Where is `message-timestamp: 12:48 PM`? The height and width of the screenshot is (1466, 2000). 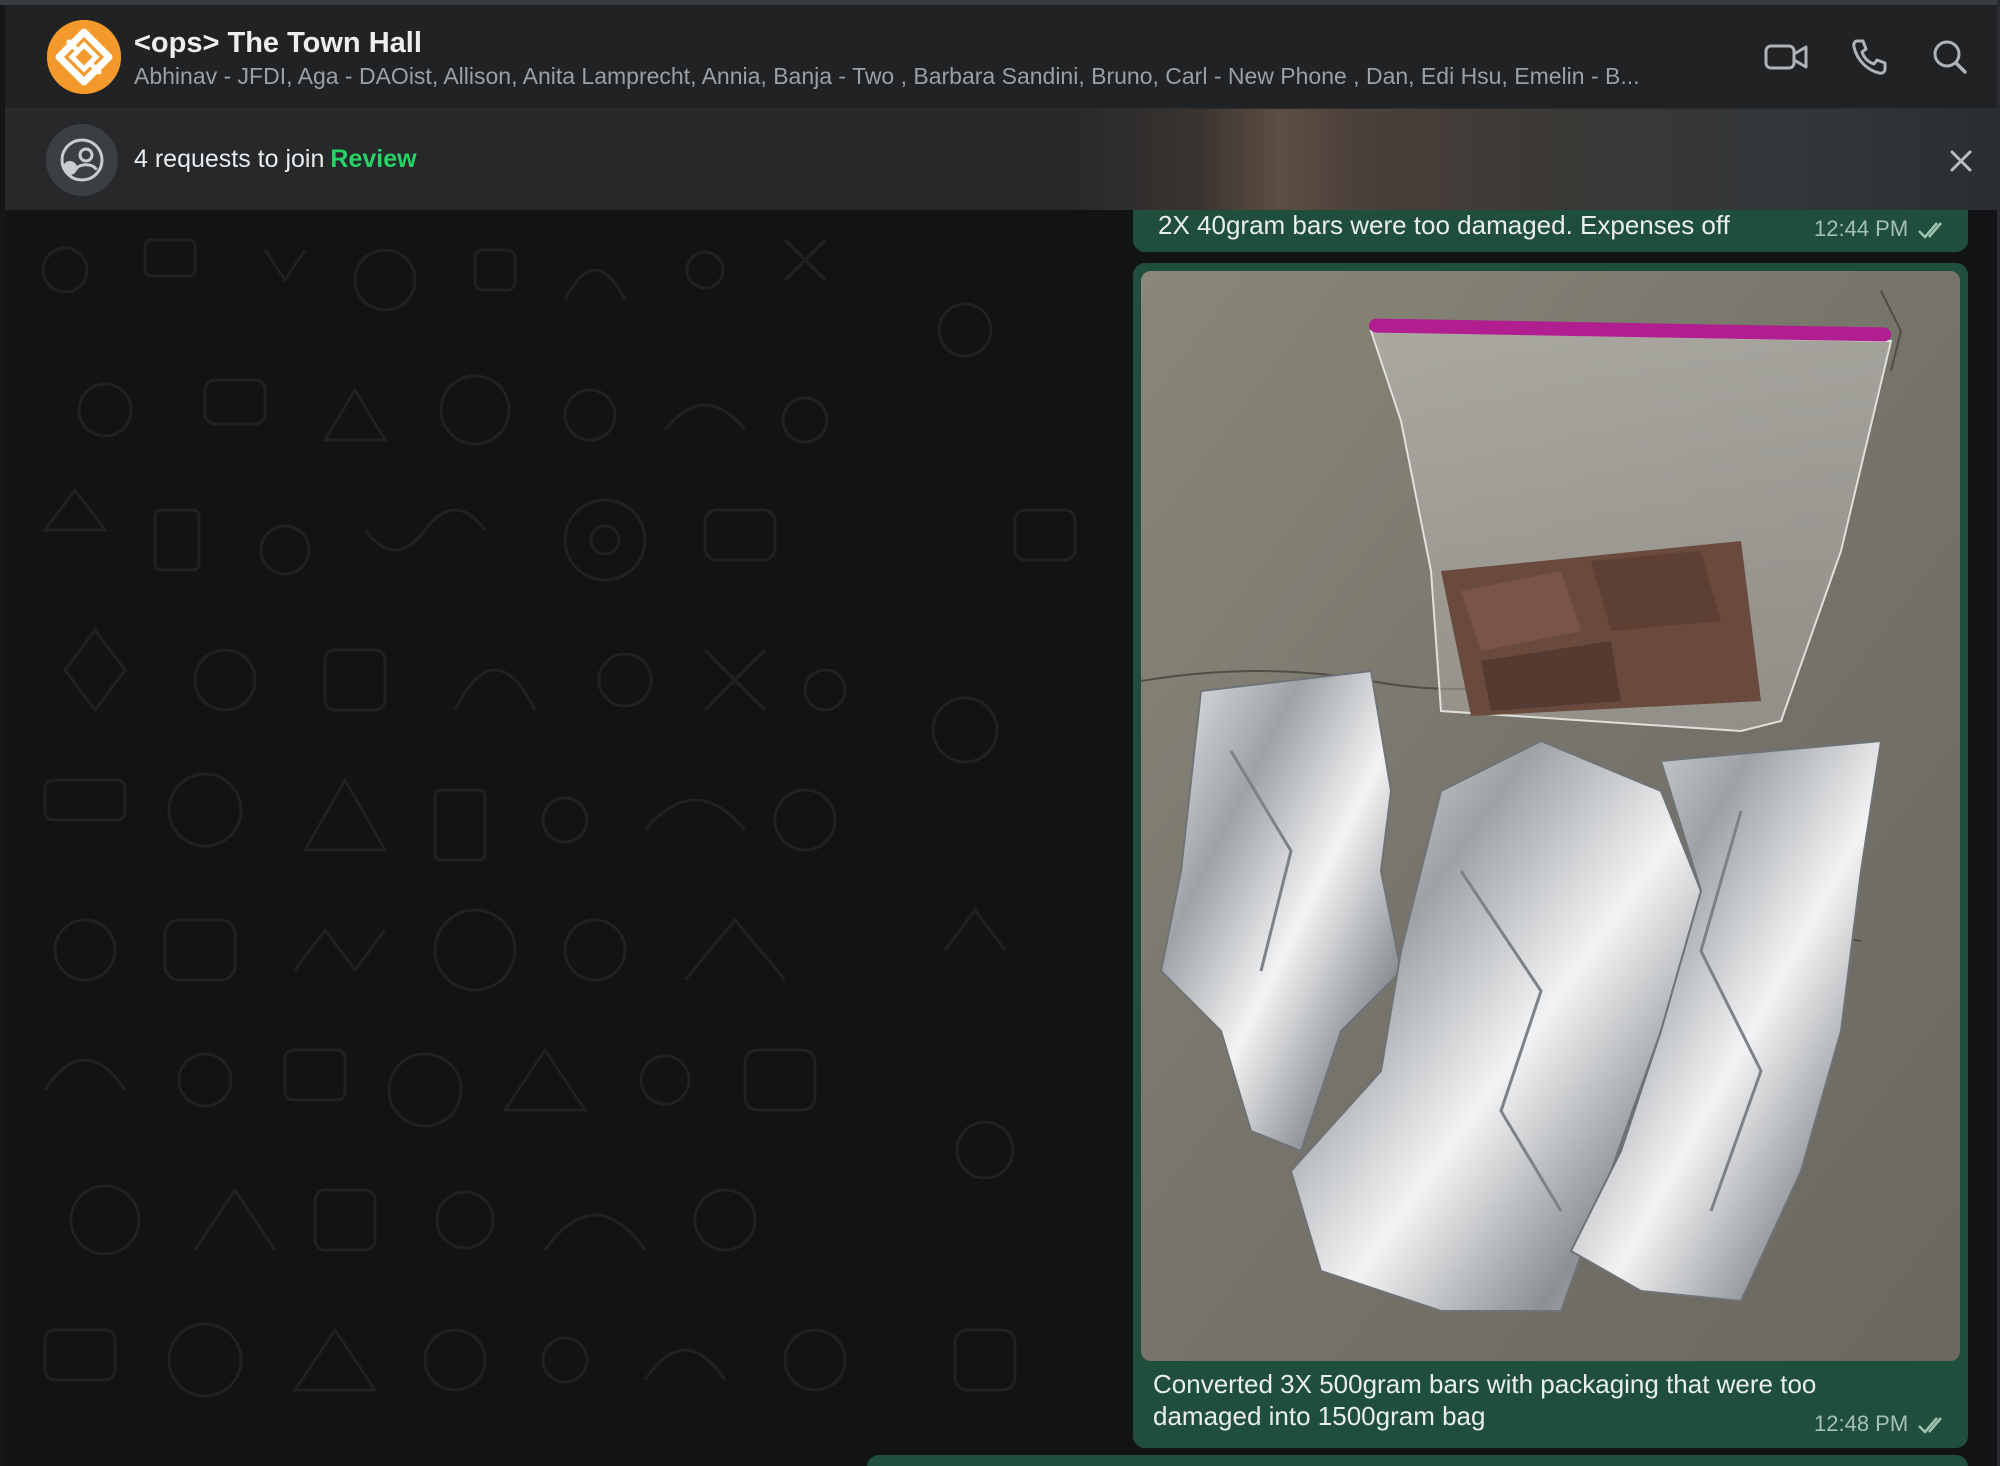
message-timestamp: 12:48 PM is located at coordinates (1861, 1423).